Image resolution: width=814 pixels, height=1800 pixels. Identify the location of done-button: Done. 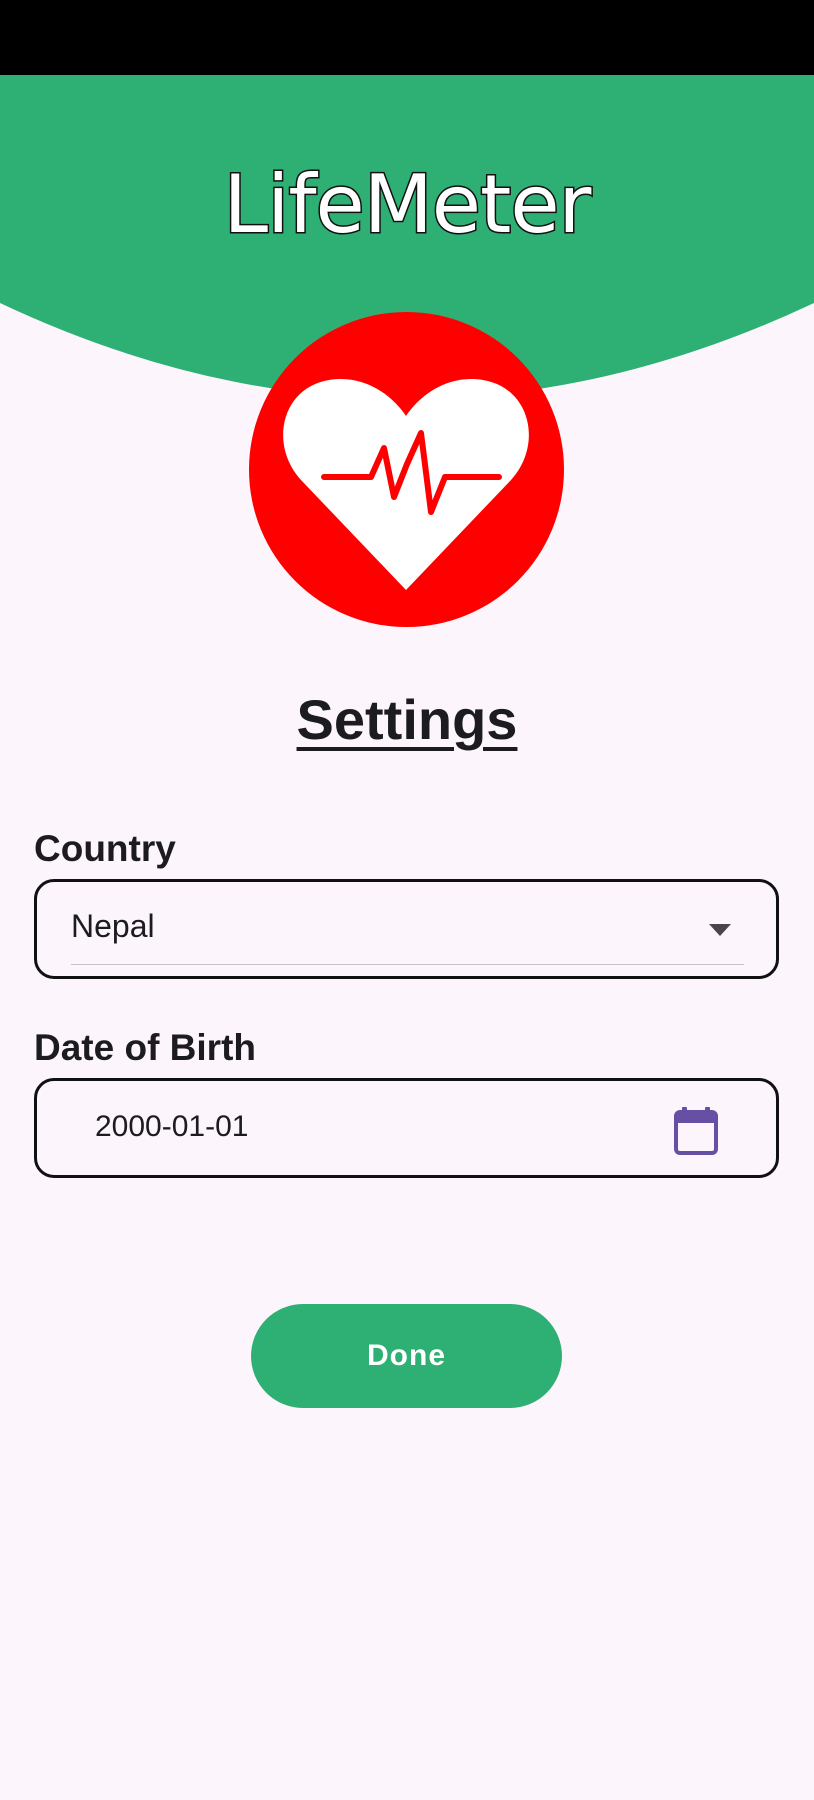
(406, 1356).